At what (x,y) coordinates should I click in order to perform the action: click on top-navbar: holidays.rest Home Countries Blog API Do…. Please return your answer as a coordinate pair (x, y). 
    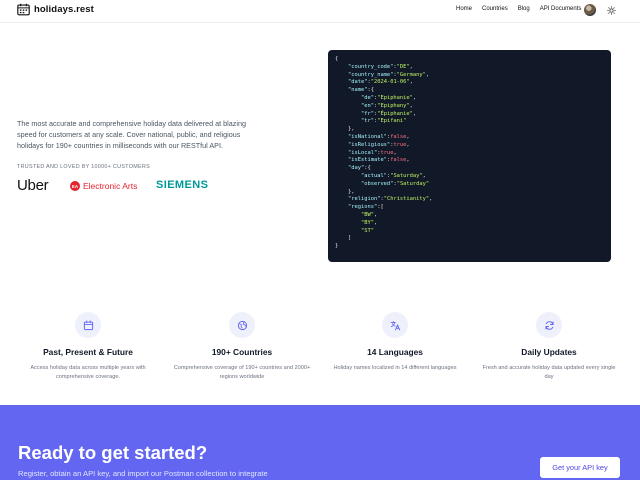
    Looking at the image, I should click on (320, 11).